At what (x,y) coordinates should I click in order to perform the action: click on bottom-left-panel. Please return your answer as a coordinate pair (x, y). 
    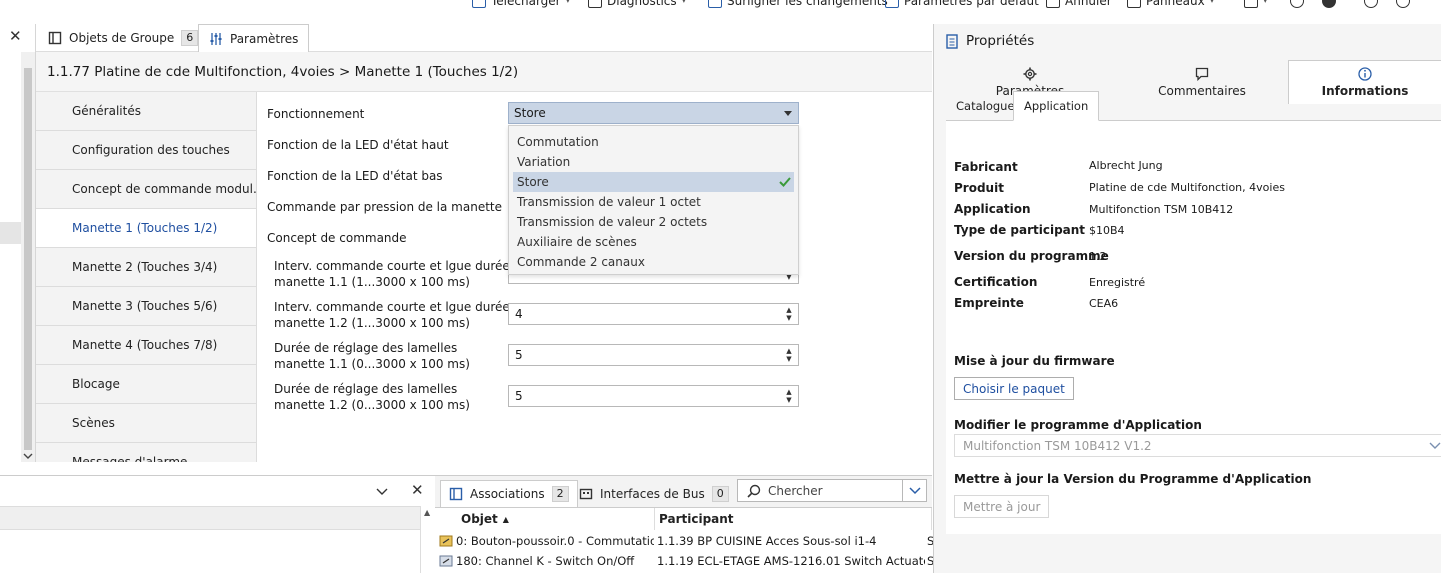
    Looking at the image, I should click on (217, 524).